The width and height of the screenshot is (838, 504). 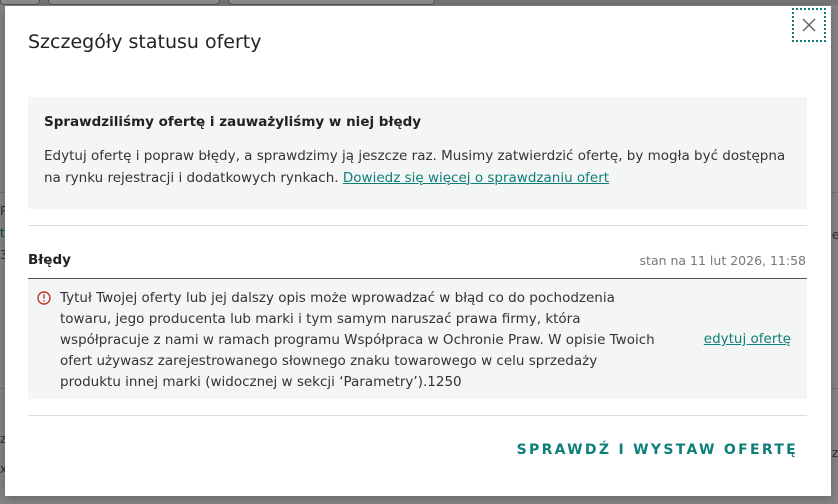 I want to click on check-and-list-offer-button: SPRAWDŹ I WYSTAW OFERTĘ, so click(x=657, y=450).